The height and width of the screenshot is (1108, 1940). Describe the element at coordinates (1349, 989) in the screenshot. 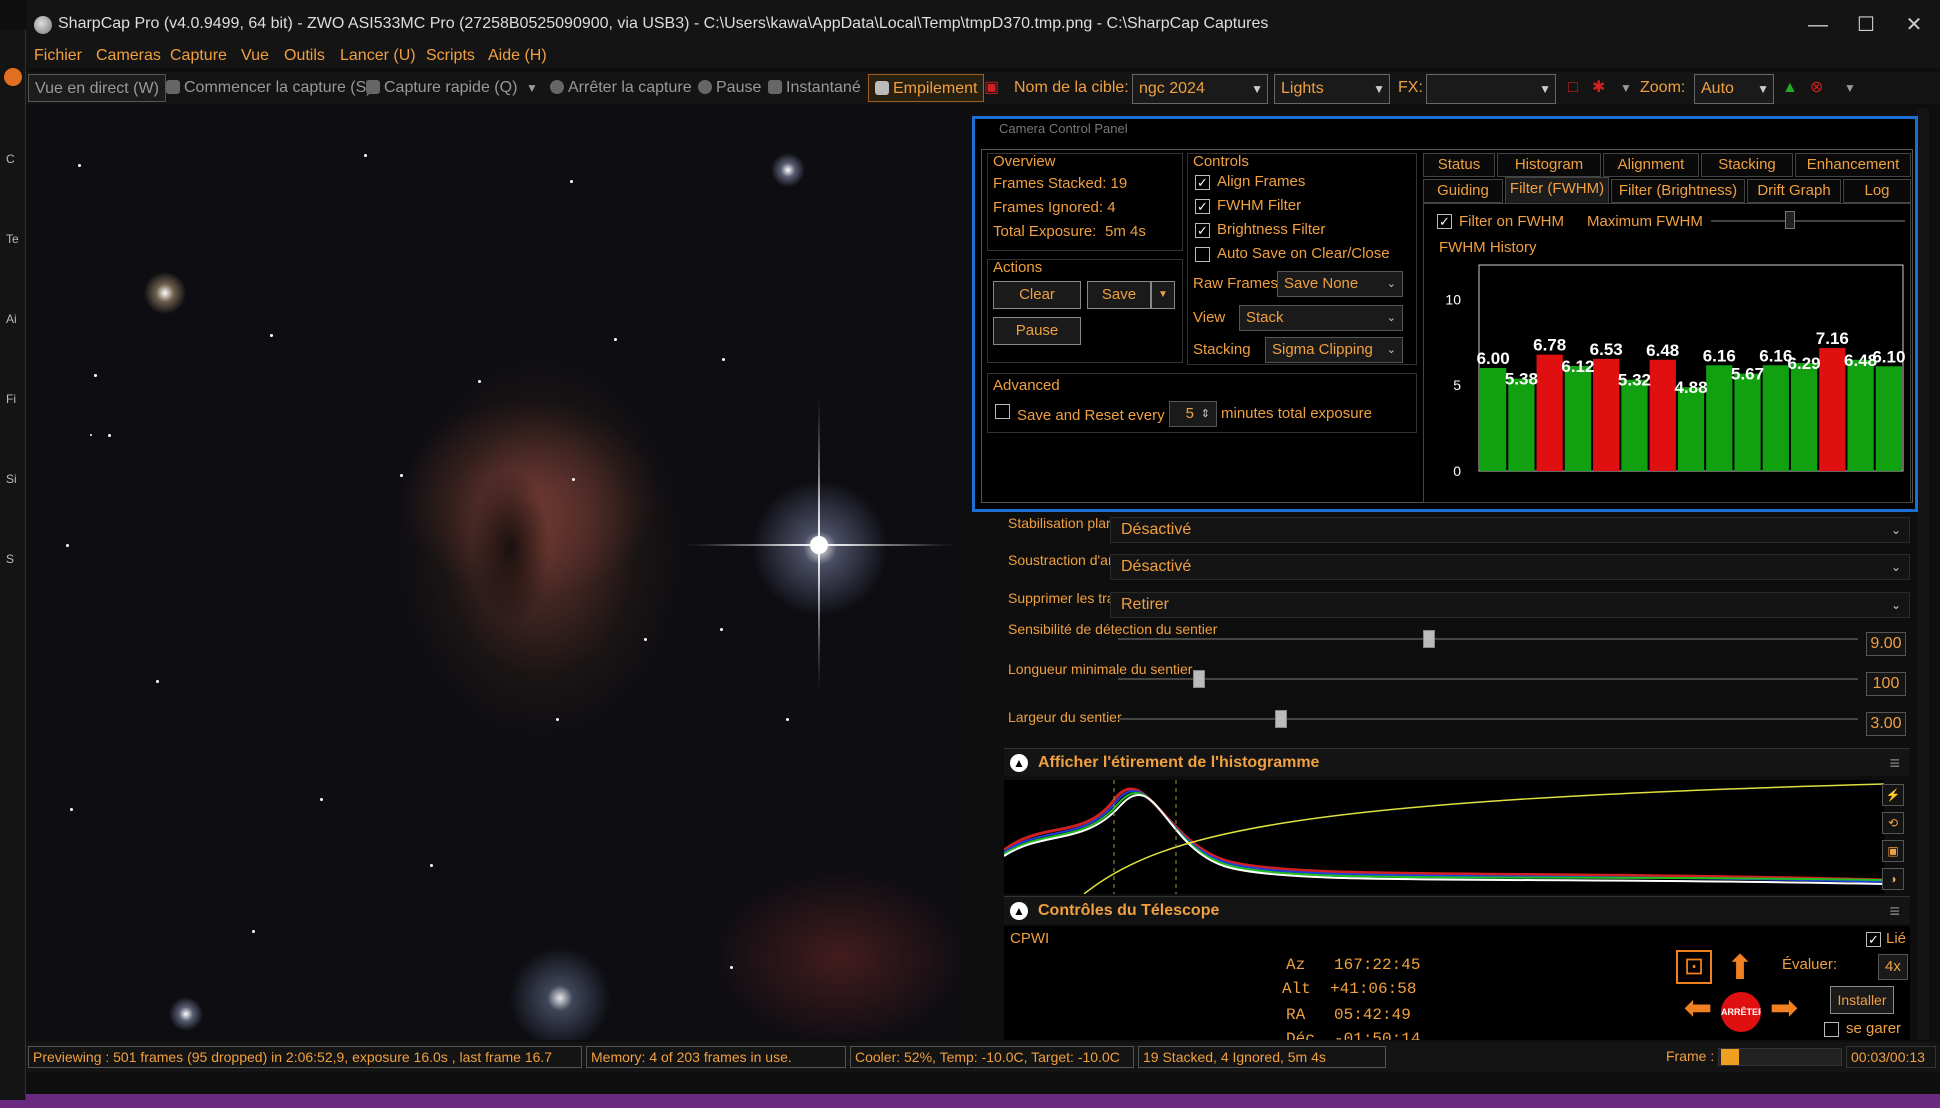

I see `alt-readout: Alt +41:06:58` at that location.